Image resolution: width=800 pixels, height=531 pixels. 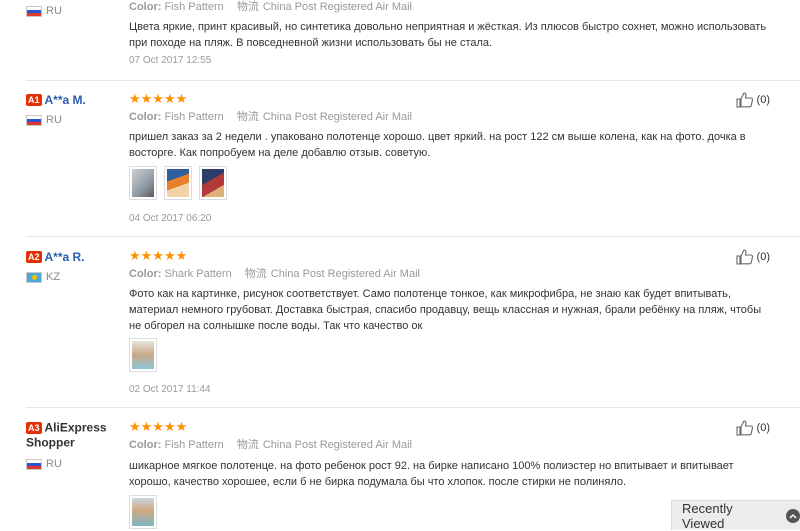 What do you see at coordinates (170, 60) in the screenshot?
I see `review-date: 07 Oct 2017 12:55` at bounding box center [170, 60].